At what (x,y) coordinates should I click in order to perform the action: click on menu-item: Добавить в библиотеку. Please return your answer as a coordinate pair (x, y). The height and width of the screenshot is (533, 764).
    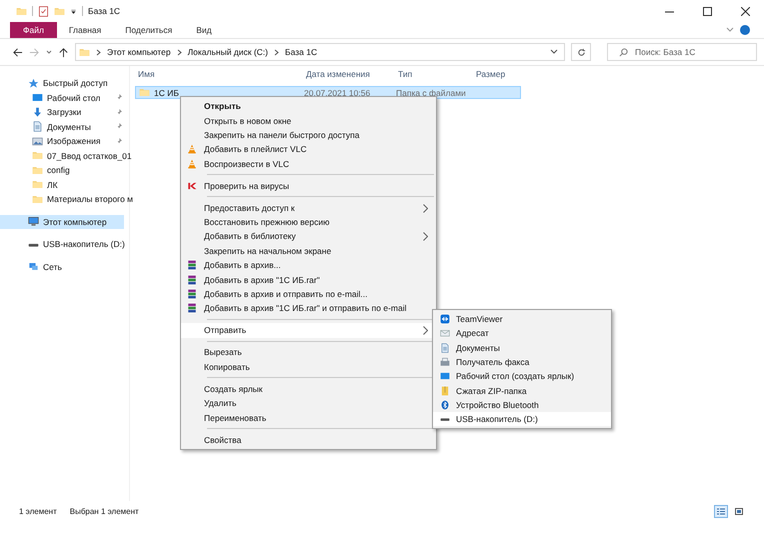
    Looking at the image, I should click on (308, 236).